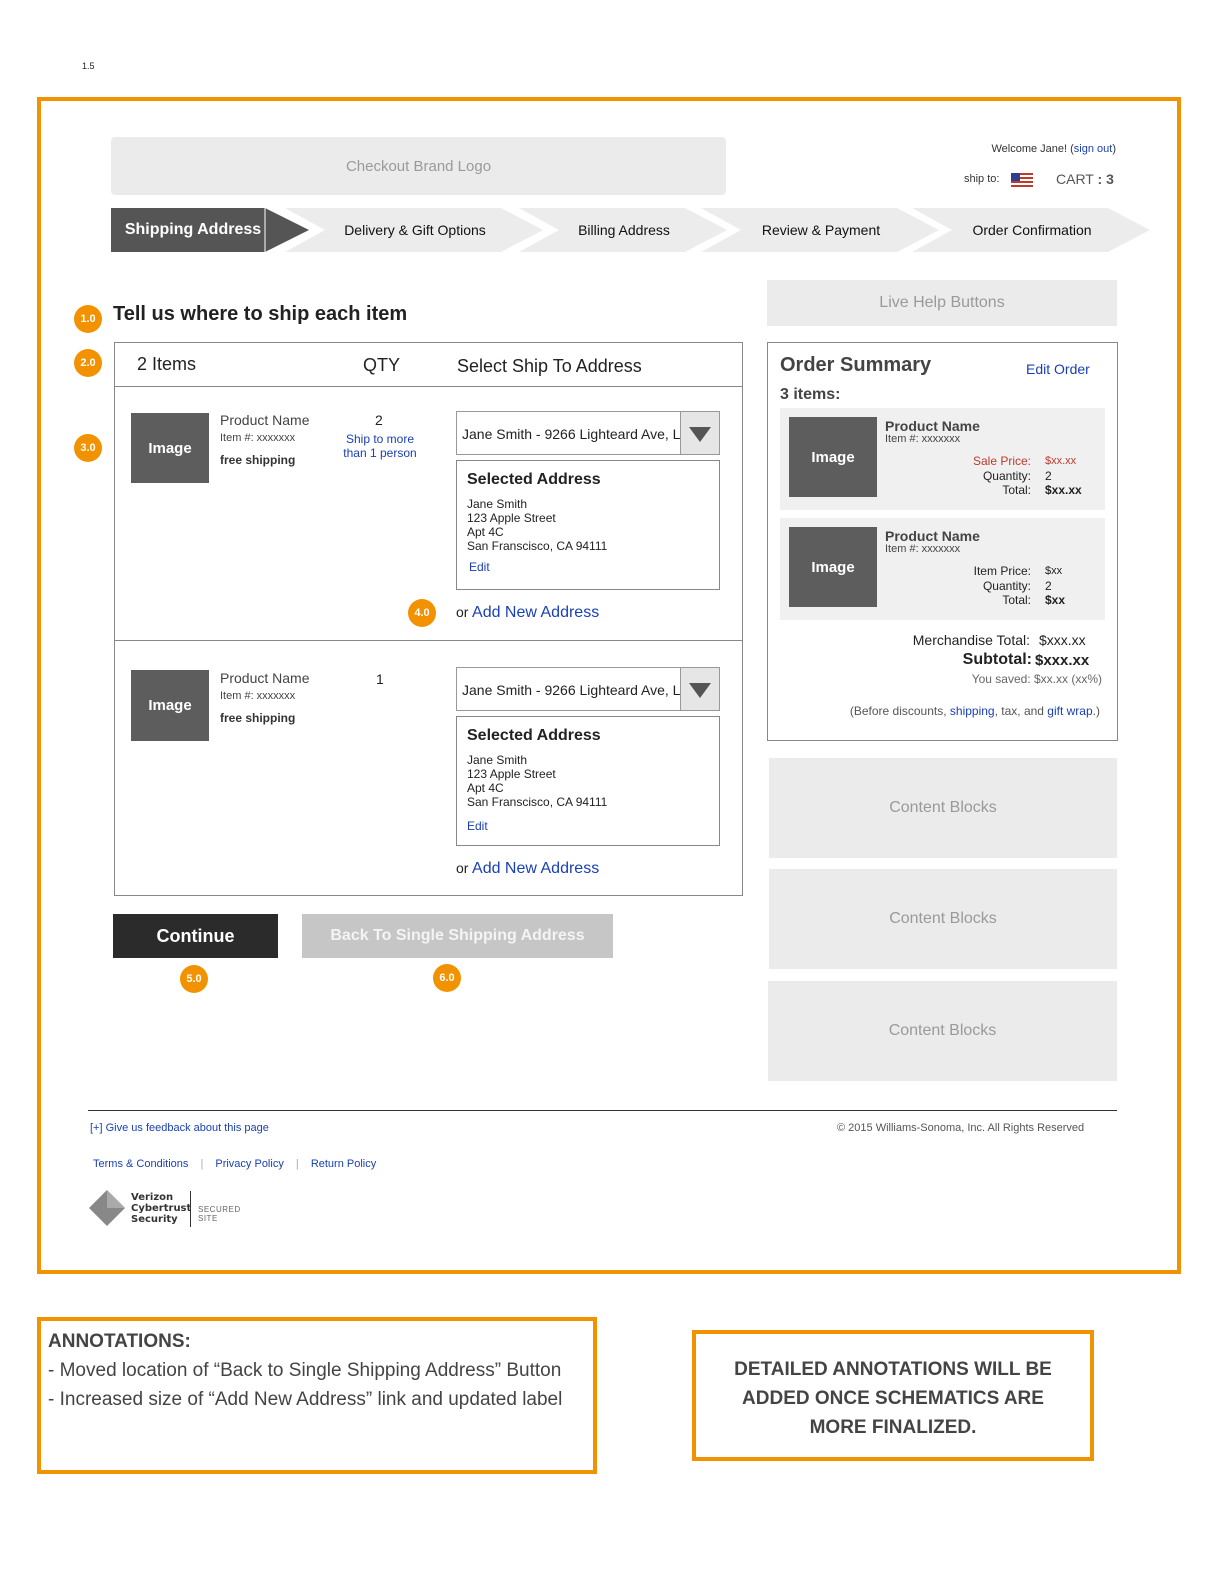  Describe the element at coordinates (167, 364) in the screenshot. I see `column-header-items: 2 Items` at that location.